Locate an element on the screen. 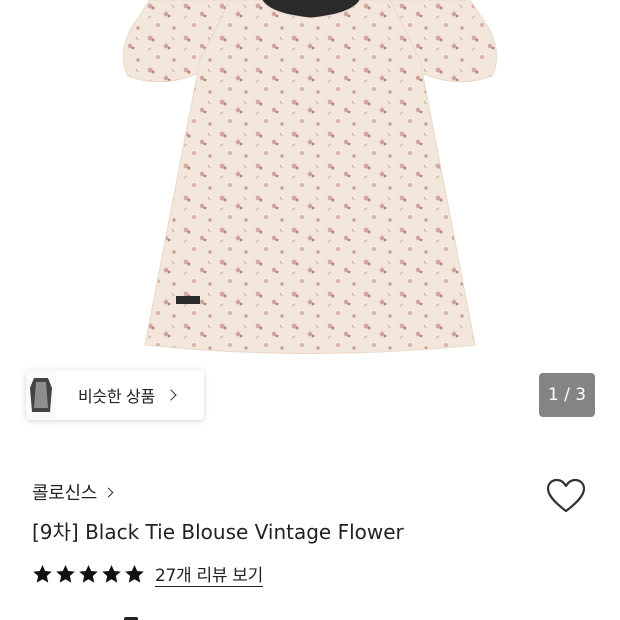 The height and width of the screenshot is (620, 620). star-rating is located at coordinates (88, 574).